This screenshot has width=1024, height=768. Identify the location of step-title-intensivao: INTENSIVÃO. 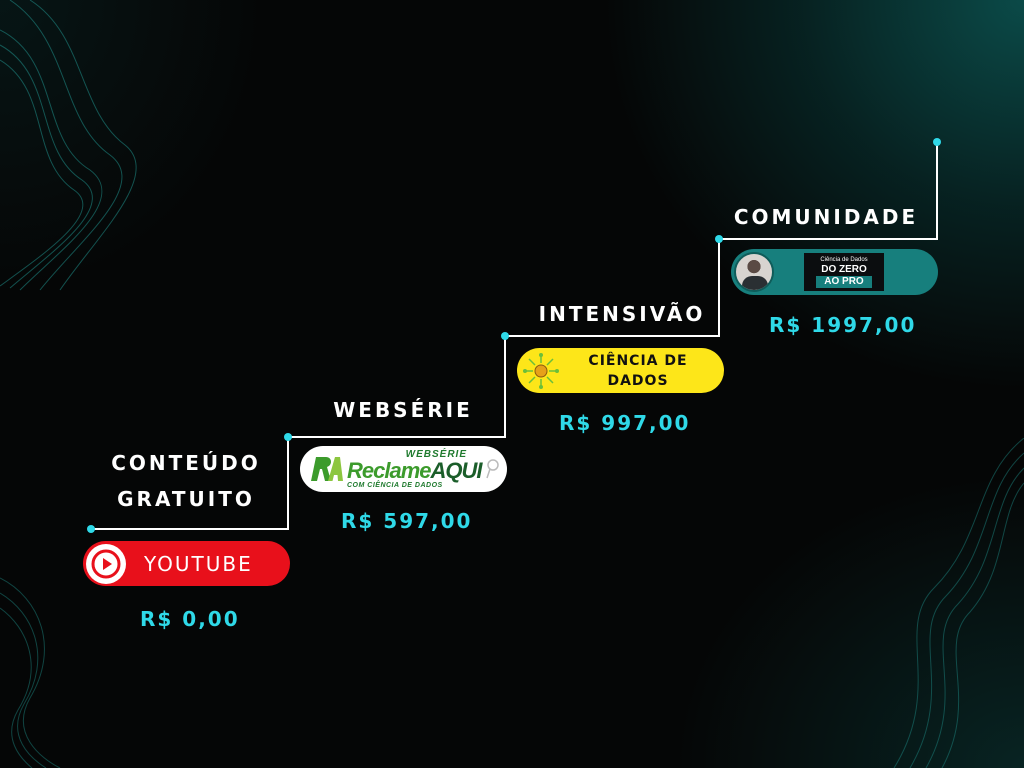
(622, 314).